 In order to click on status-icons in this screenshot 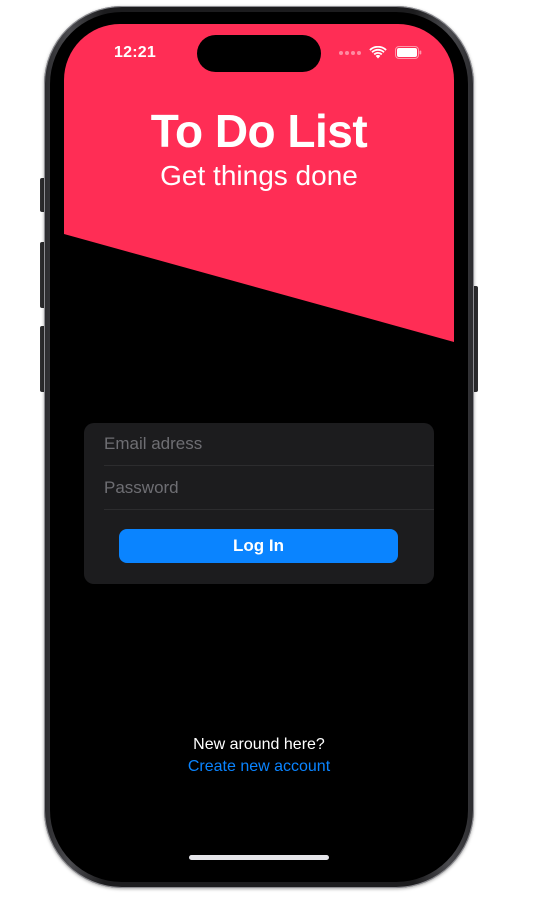, I will do `click(380, 52)`.